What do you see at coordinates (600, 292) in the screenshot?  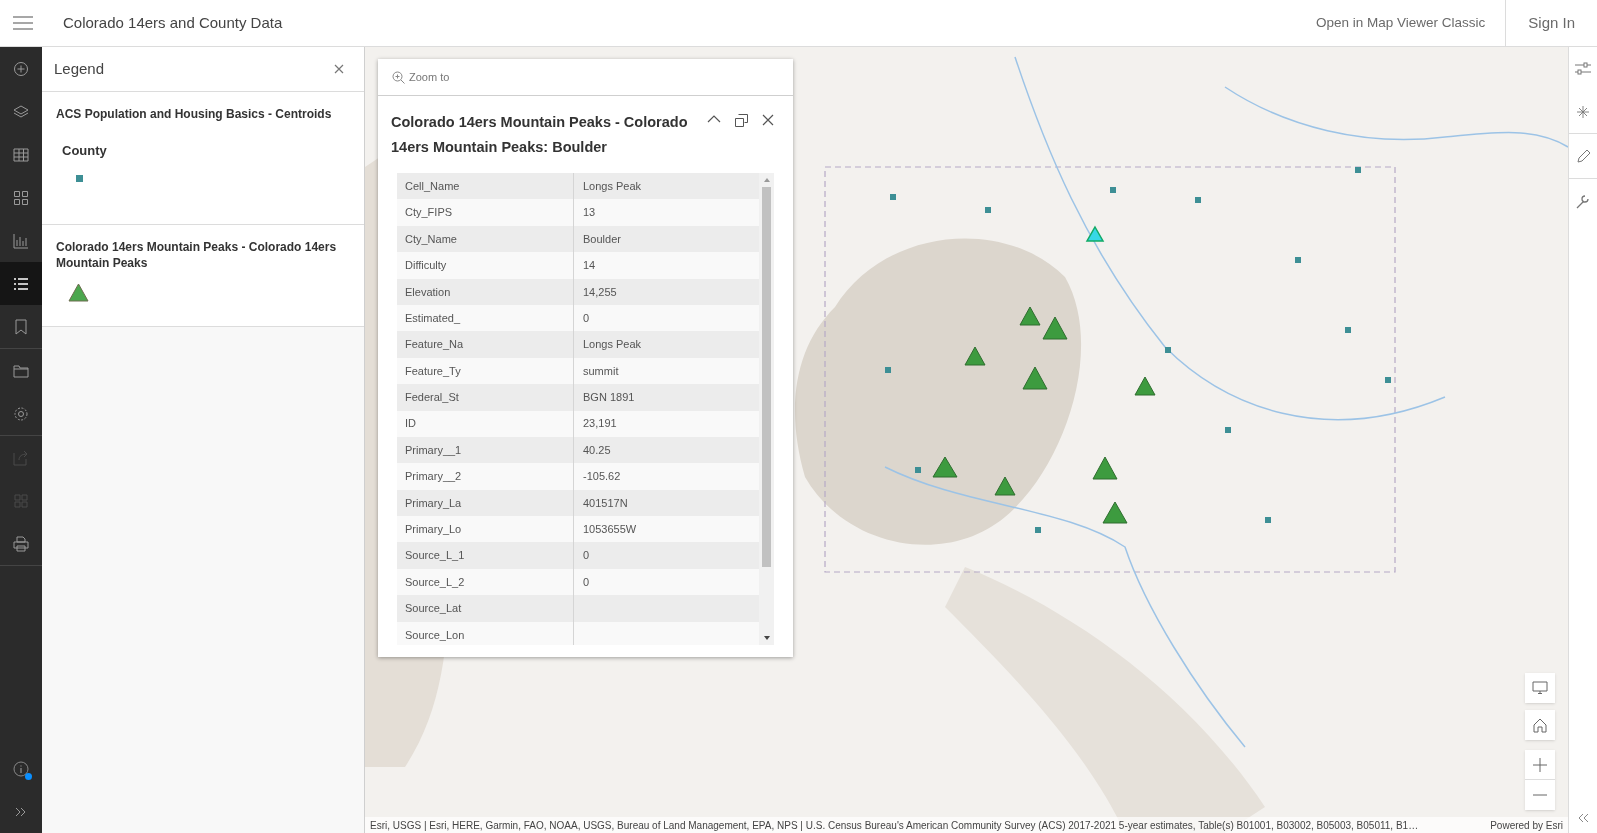 I see `field-value: 14,255` at bounding box center [600, 292].